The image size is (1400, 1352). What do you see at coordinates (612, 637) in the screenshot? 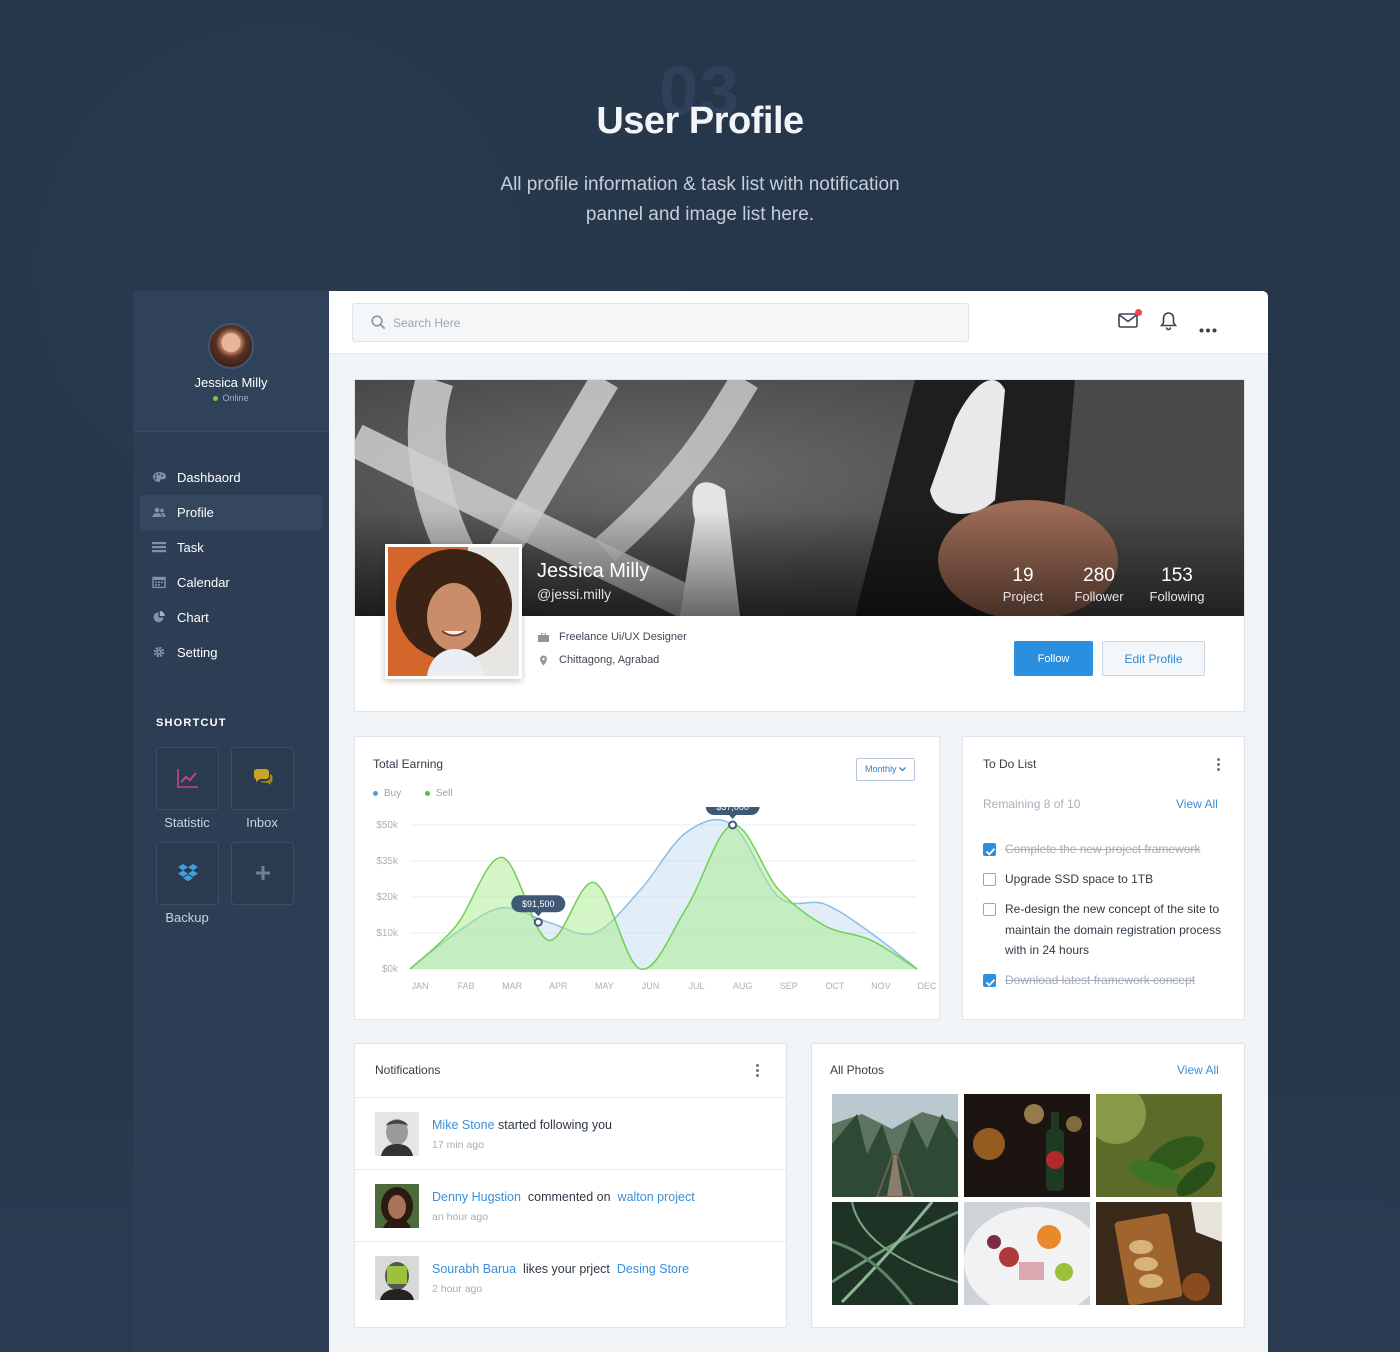
I see `profile-role: Freelance Ui/UX Designer` at bounding box center [612, 637].